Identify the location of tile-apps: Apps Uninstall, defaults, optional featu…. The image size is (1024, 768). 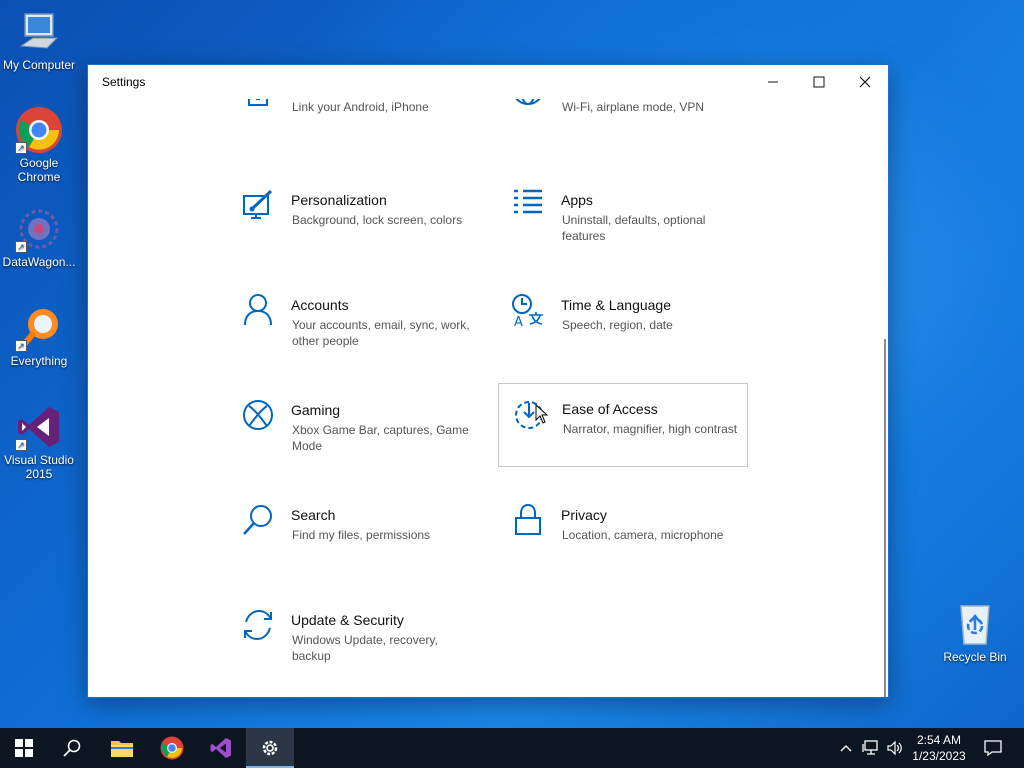
(636, 230).